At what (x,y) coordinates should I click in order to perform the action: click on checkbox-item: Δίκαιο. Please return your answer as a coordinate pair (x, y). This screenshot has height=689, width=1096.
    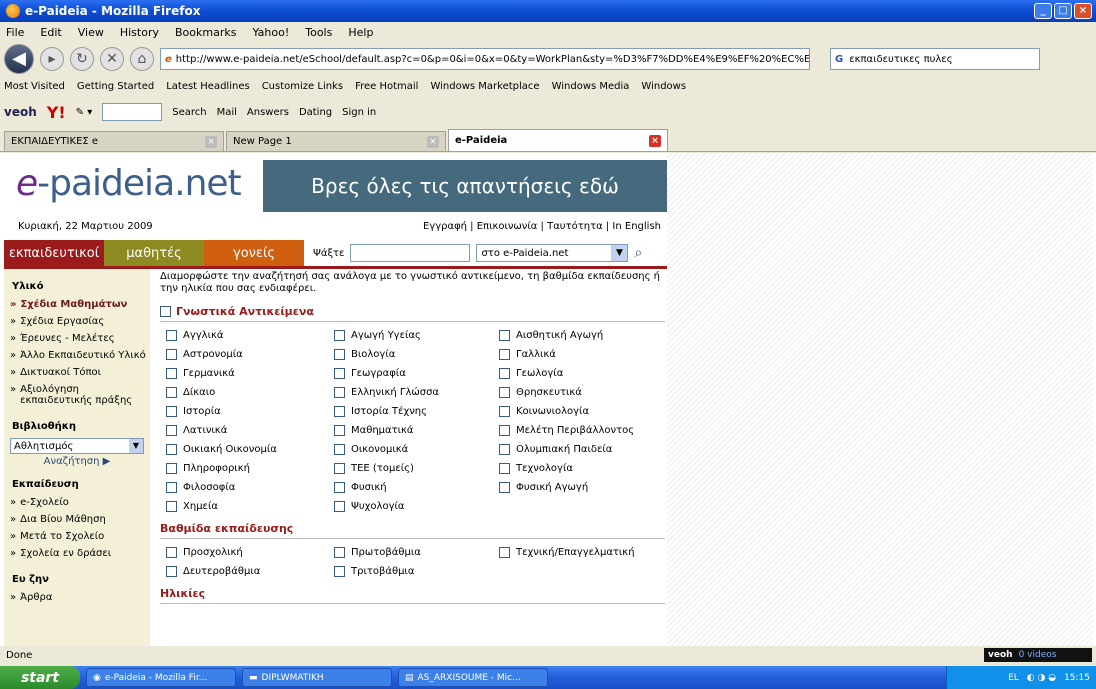
    Looking at the image, I should click on (250, 392).